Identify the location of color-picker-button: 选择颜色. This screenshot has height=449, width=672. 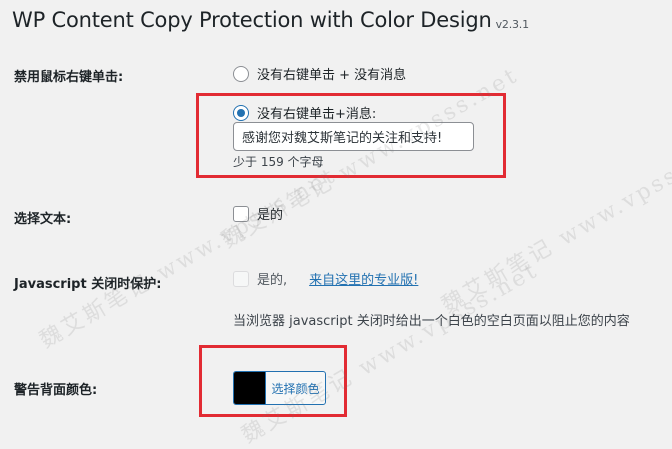
(279, 388).